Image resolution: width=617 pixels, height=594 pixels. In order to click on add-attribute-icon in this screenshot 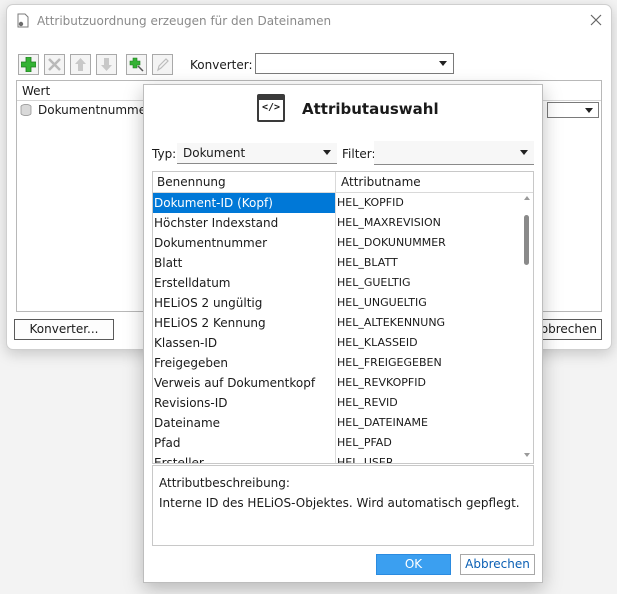, I will do `click(136, 64)`.